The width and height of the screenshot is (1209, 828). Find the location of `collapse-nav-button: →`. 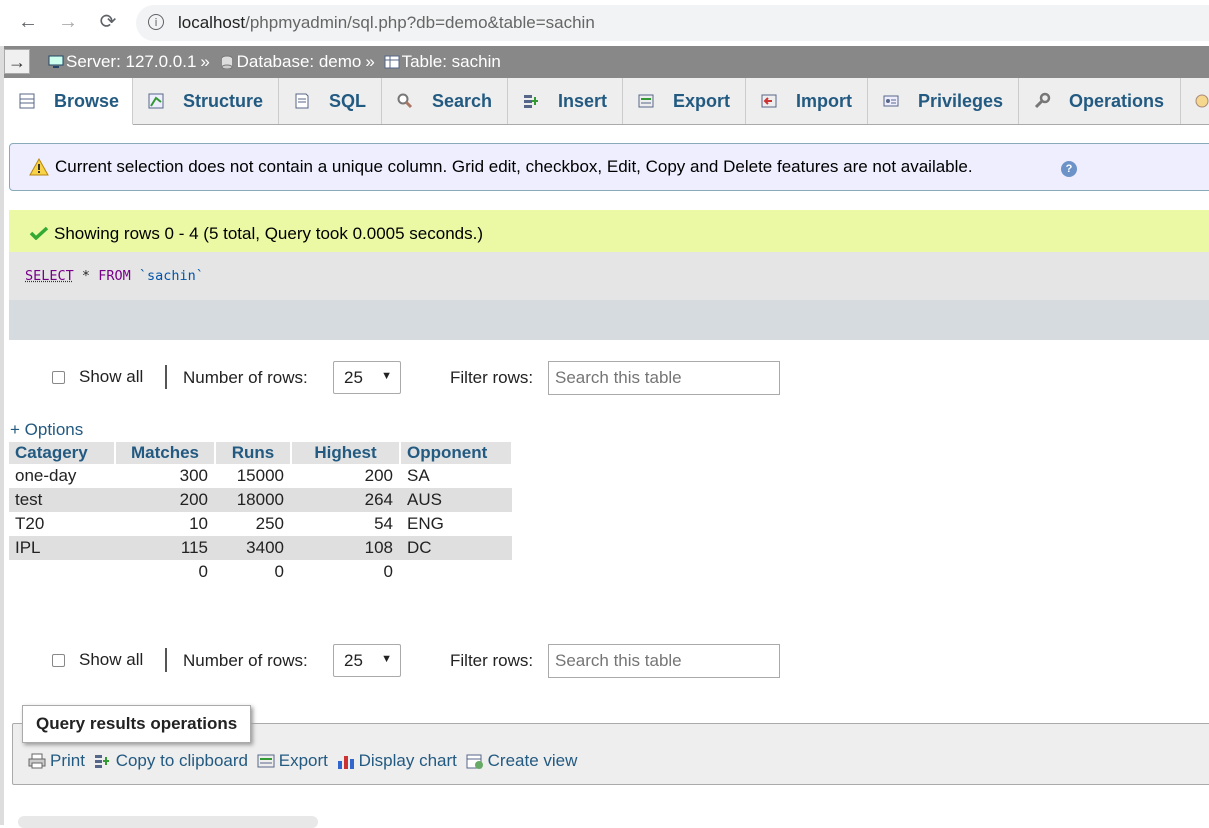

collapse-nav-button: → is located at coordinates (17, 61).